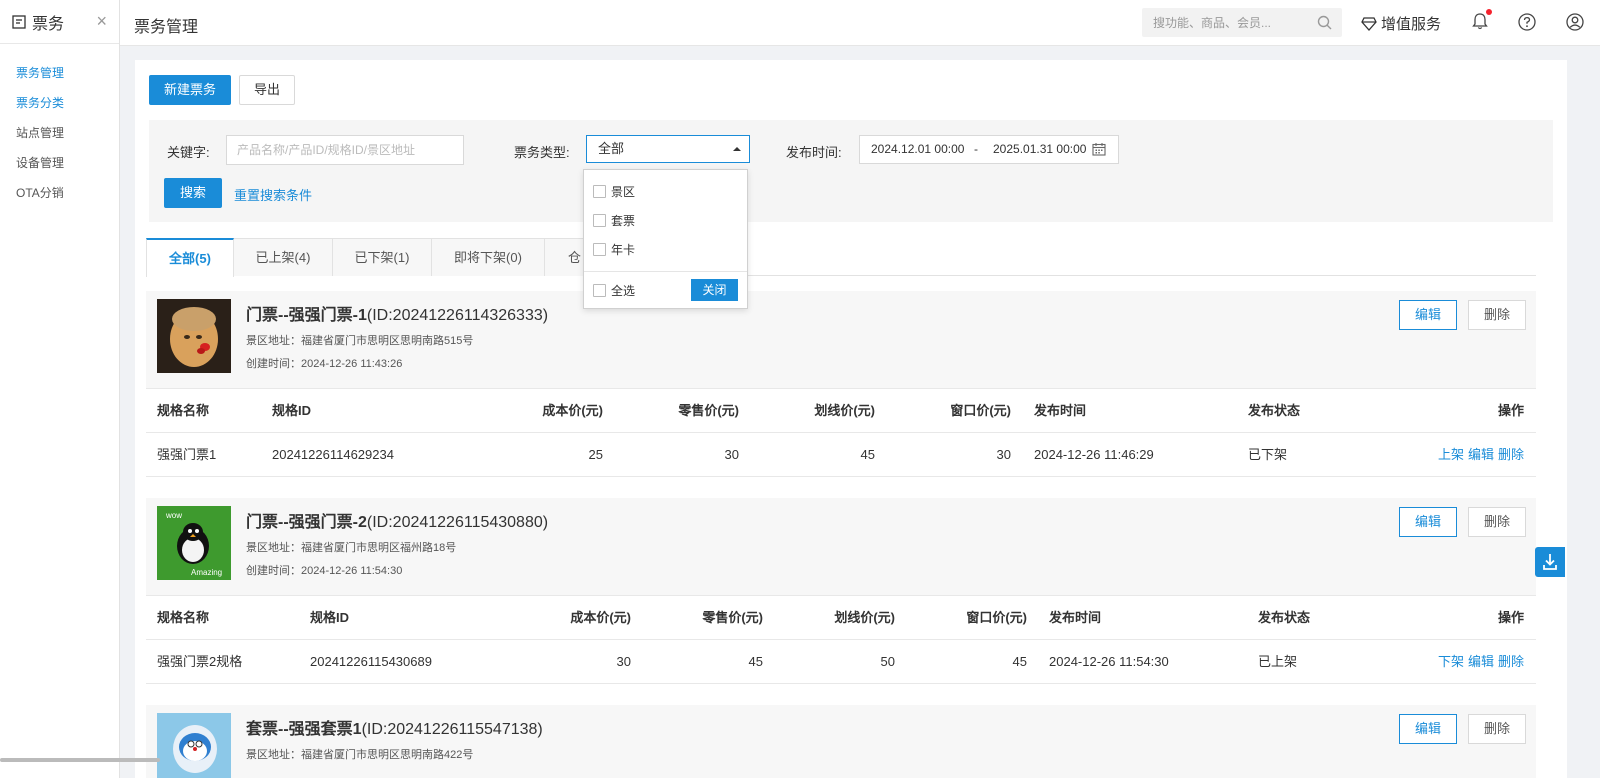 The width and height of the screenshot is (1600, 778). What do you see at coordinates (1003, 454) in the screenshot?
I see `window-price: 30` at bounding box center [1003, 454].